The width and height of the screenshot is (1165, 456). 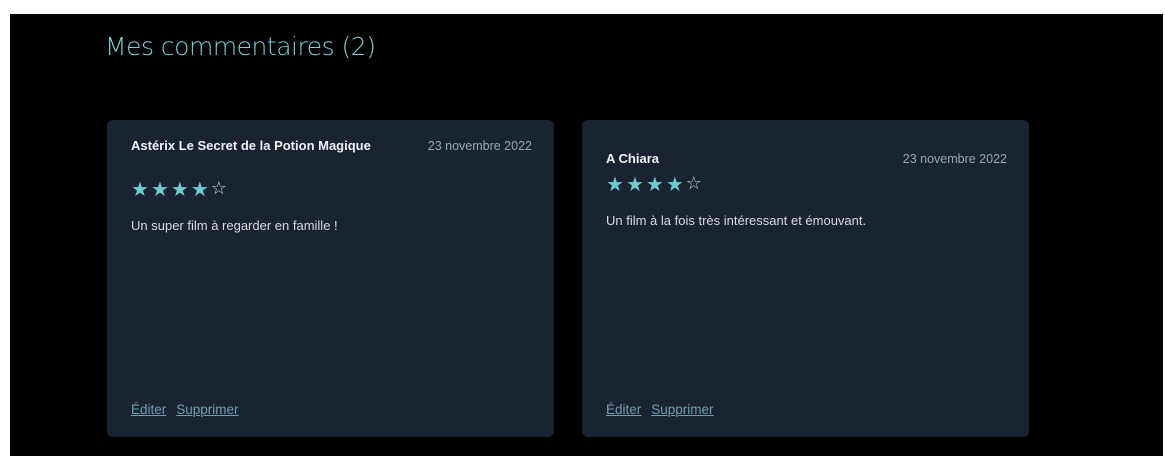 What do you see at coordinates (240, 46) in the screenshot?
I see `section-title: Mes commentaires (2)` at bounding box center [240, 46].